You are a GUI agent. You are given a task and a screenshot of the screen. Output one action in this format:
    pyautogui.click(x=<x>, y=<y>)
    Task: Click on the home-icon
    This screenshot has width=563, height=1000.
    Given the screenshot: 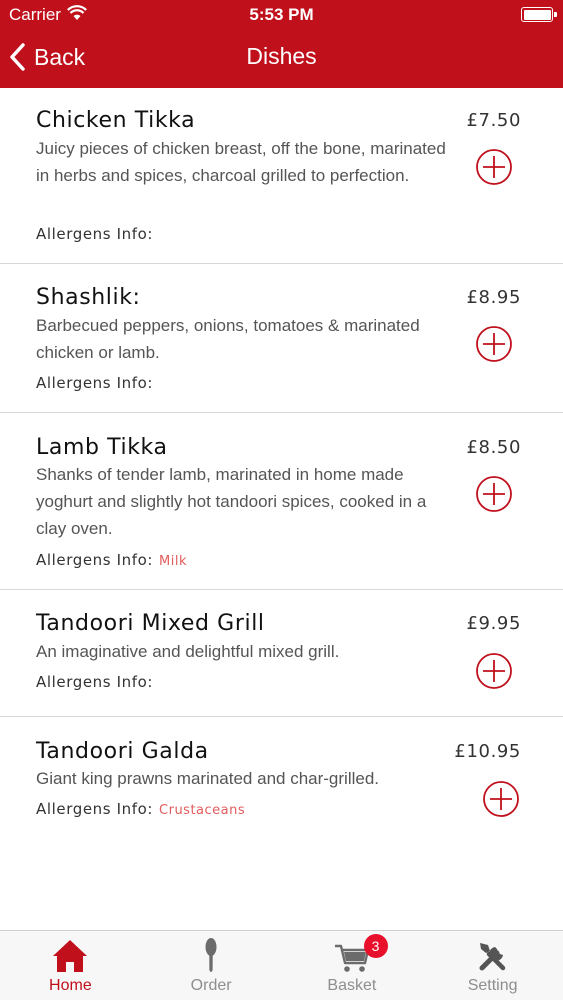 What is the action you would take?
    pyautogui.click(x=70, y=956)
    